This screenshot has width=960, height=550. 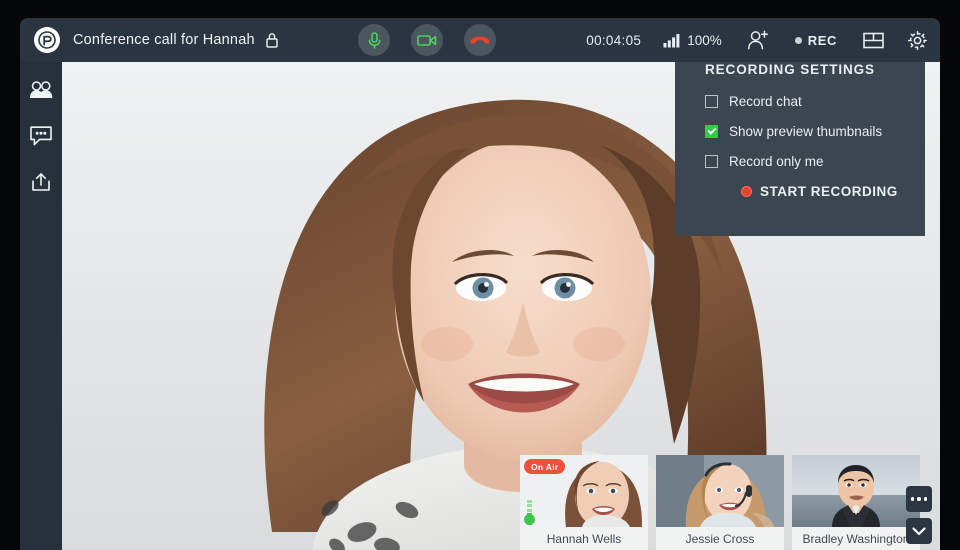 I want to click on page-title: Conference call for Hannah, so click(x=164, y=40).